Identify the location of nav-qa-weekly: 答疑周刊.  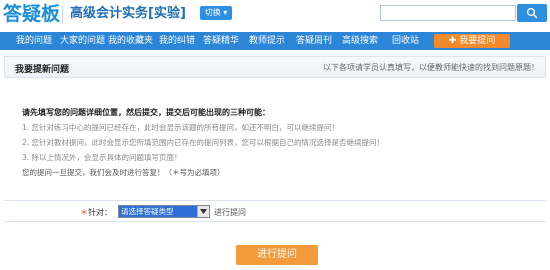
(314, 41).